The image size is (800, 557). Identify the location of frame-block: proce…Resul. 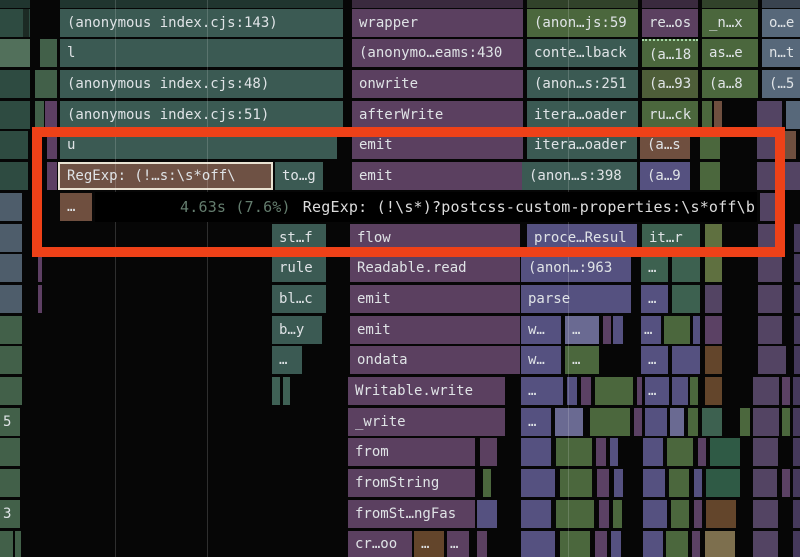
(582, 238).